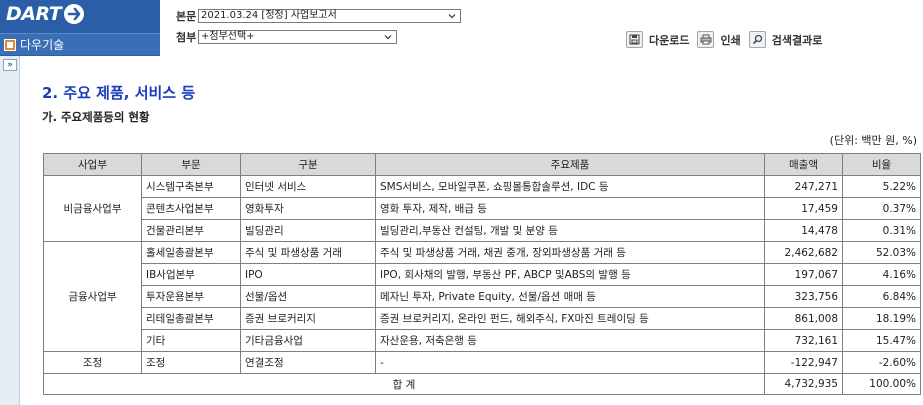 Image resolution: width=923 pixels, height=405 pixels. Describe the element at coordinates (74, 14) in the screenshot. I see `logo-arrow-icon` at that location.